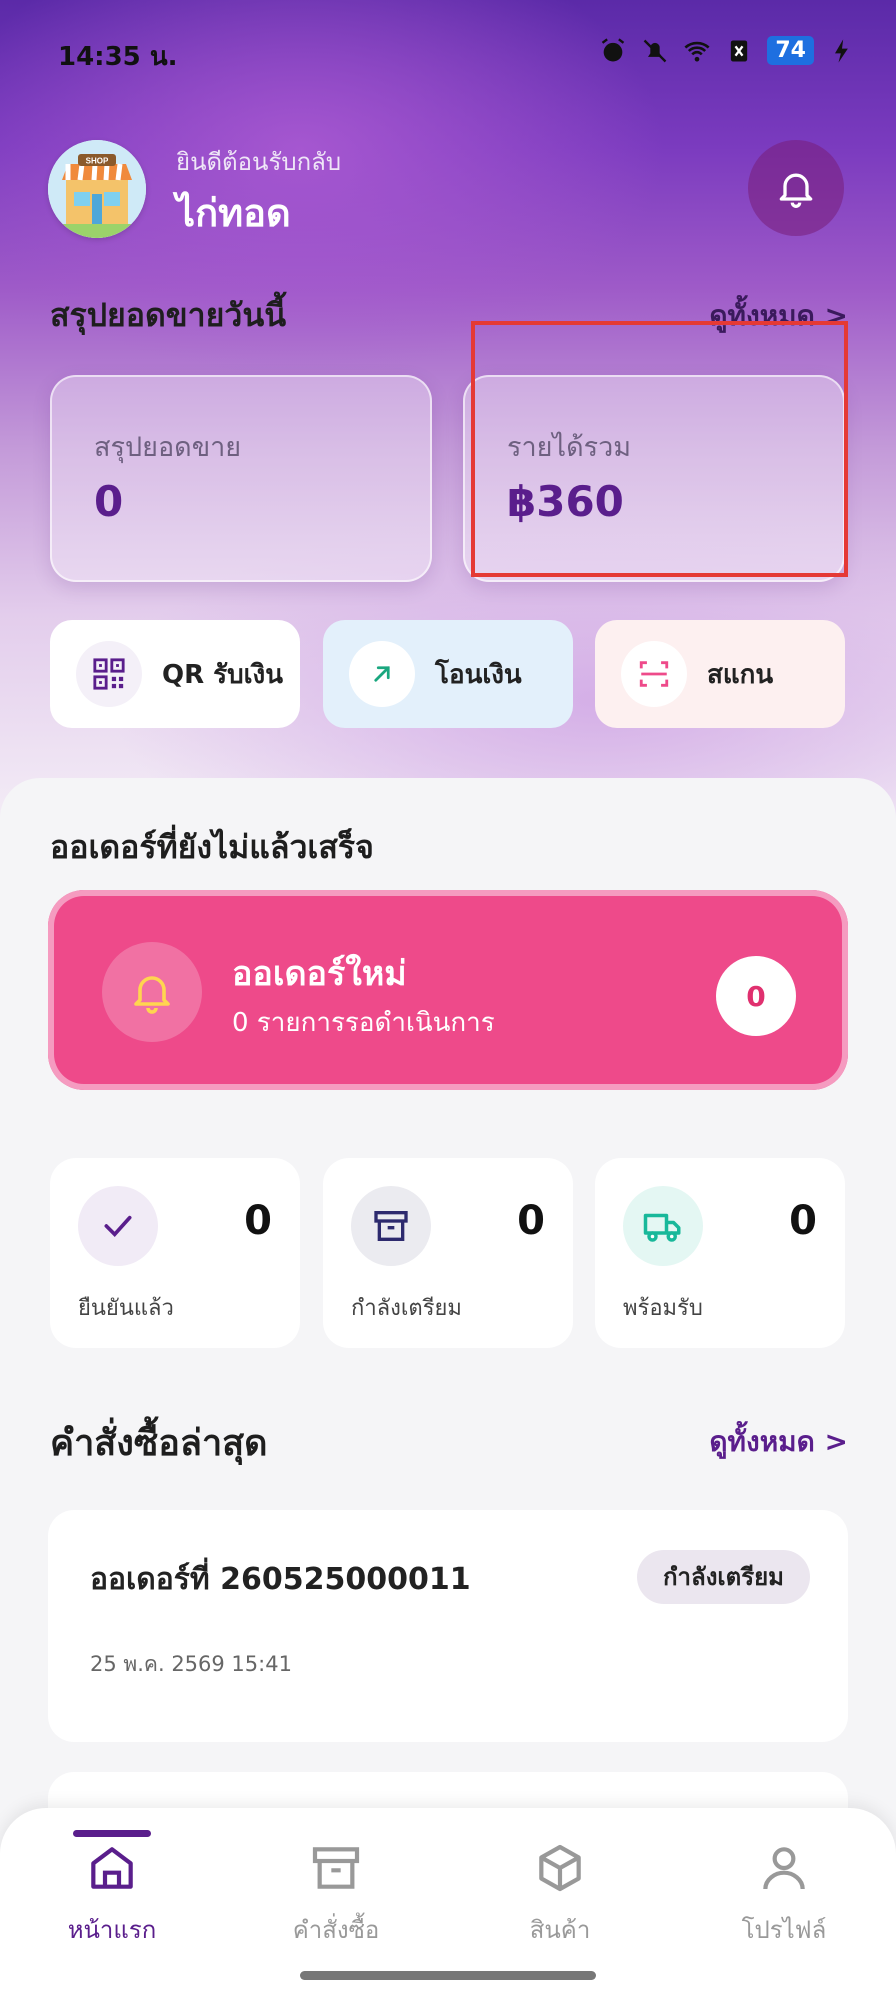 The image size is (896, 1999). What do you see at coordinates (560, 1894) in the screenshot?
I see `nav-products: สินค้า` at bounding box center [560, 1894].